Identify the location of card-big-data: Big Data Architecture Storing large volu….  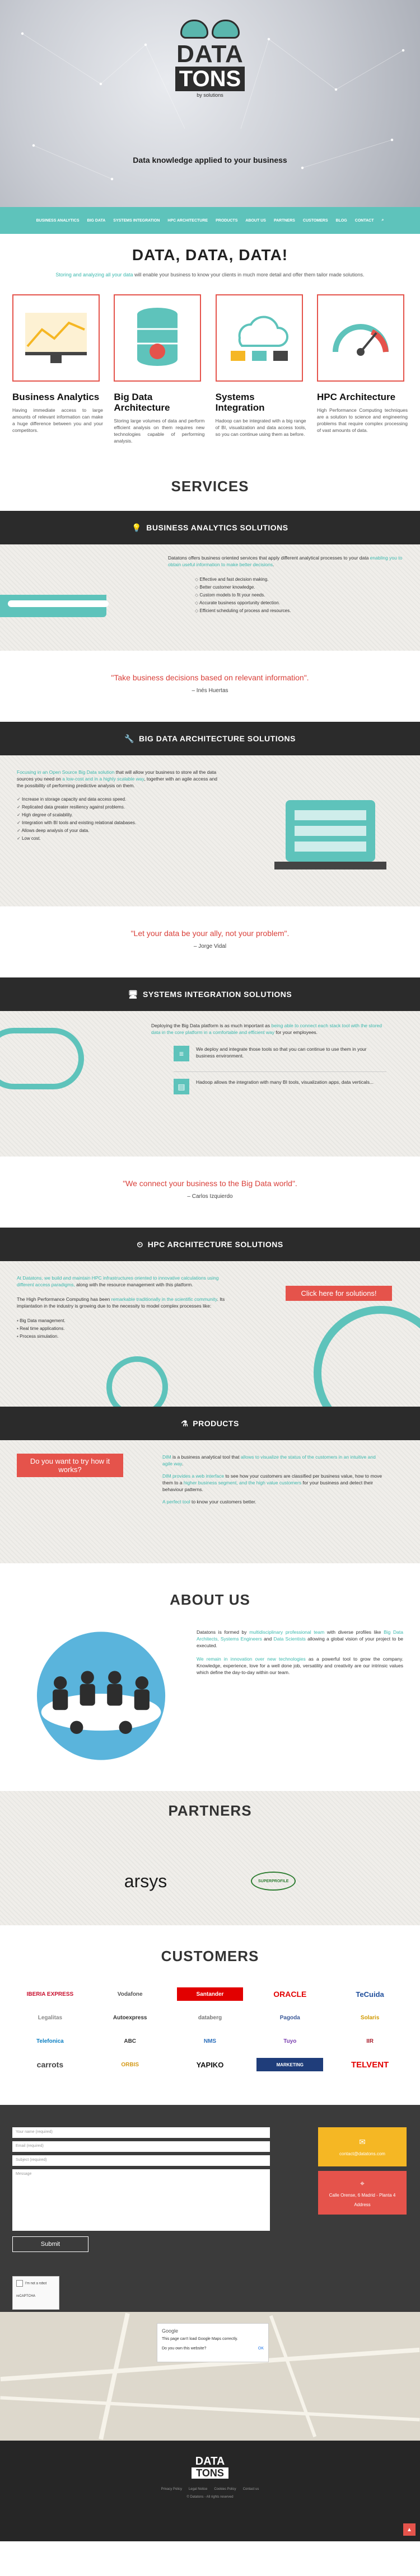
(159, 369).